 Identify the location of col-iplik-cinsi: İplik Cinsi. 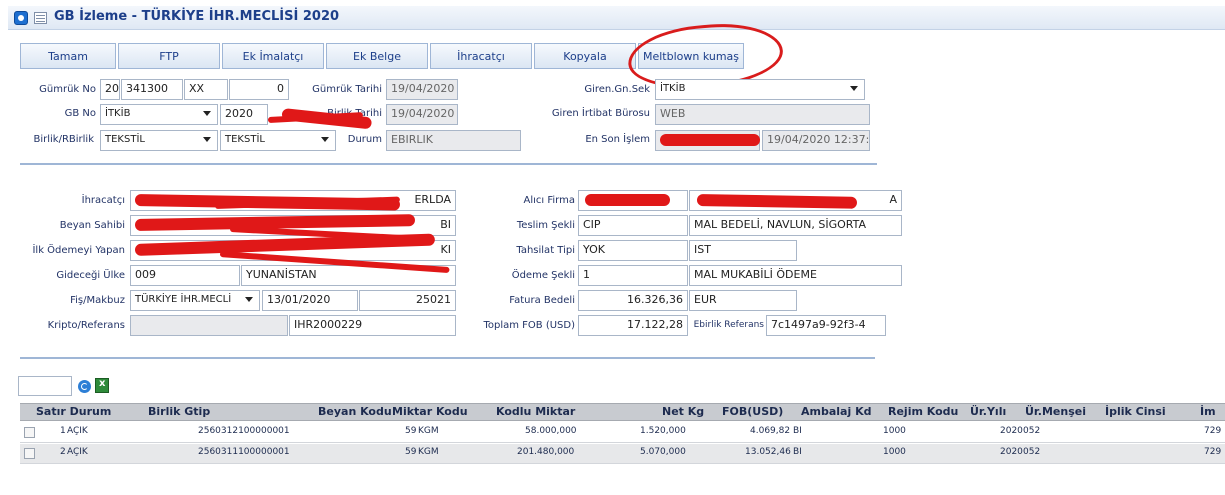
(1135, 411).